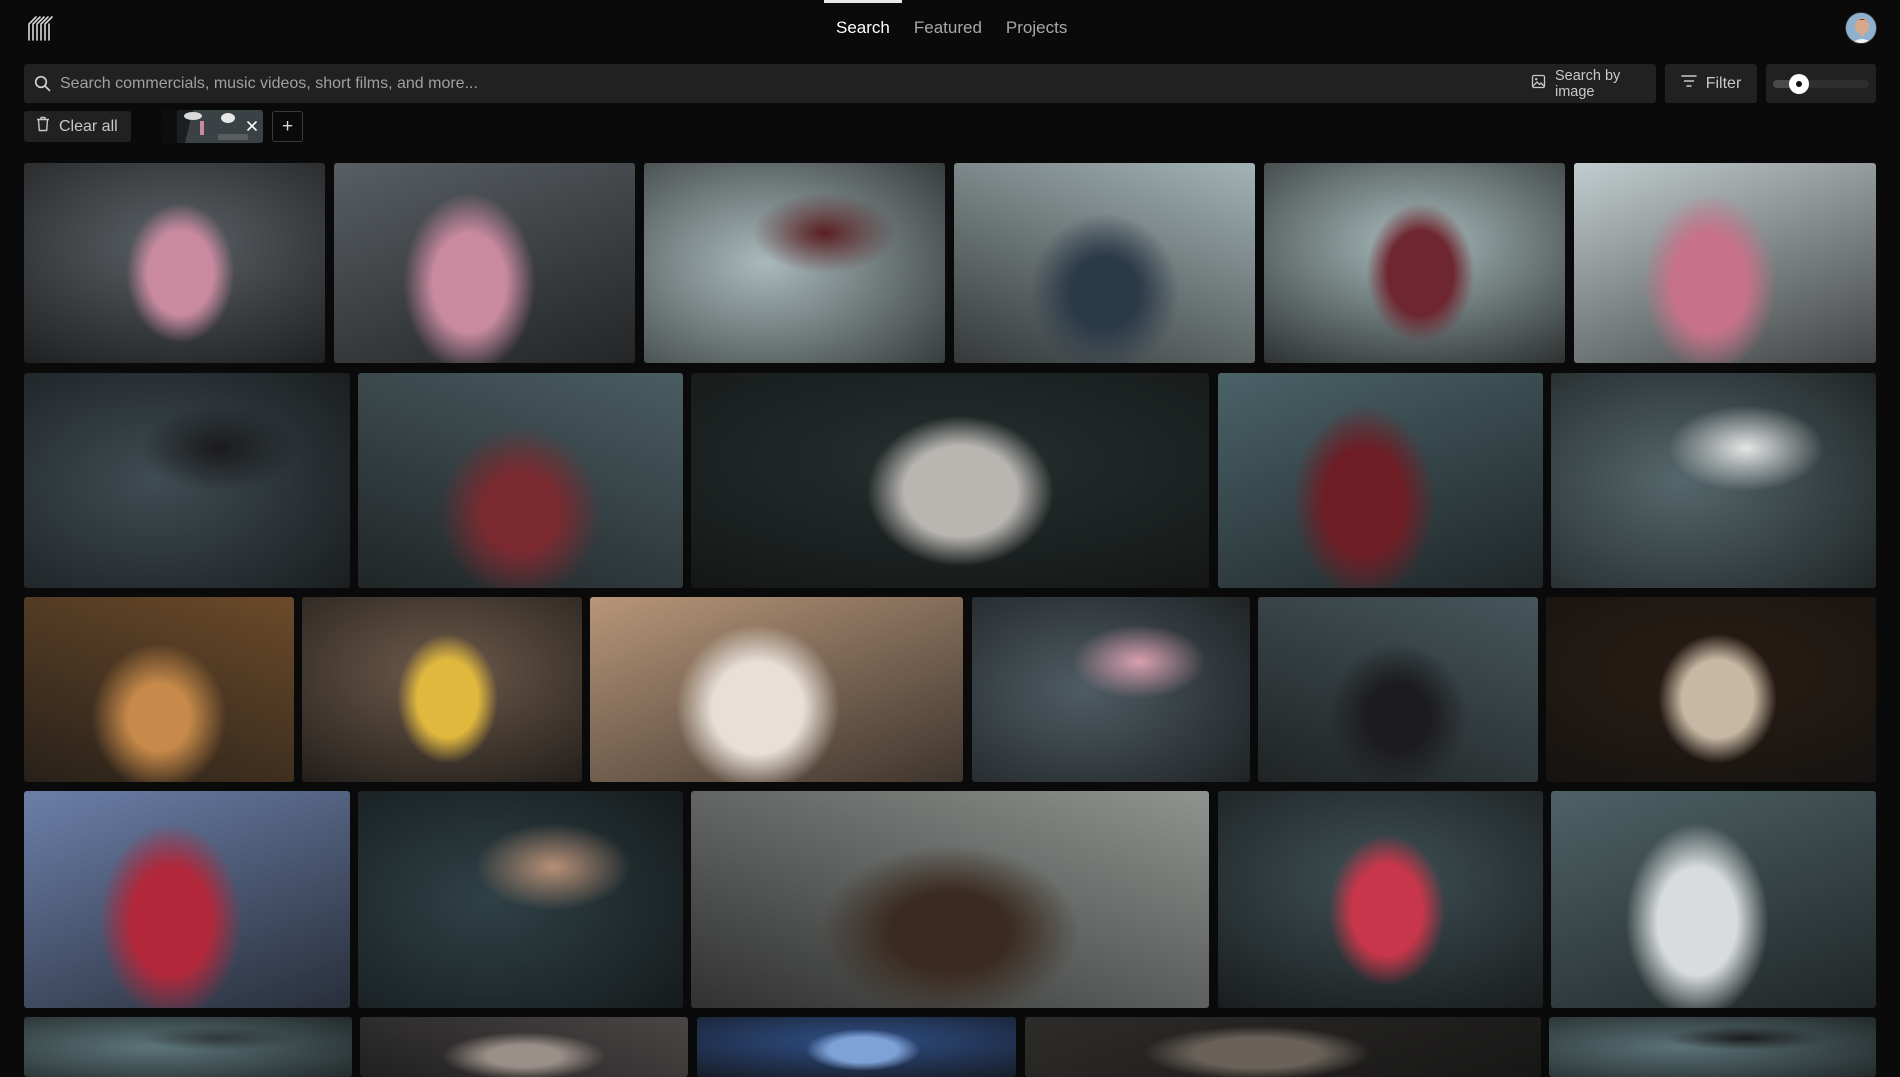  I want to click on search-bar: Search by image, so click(840, 83).